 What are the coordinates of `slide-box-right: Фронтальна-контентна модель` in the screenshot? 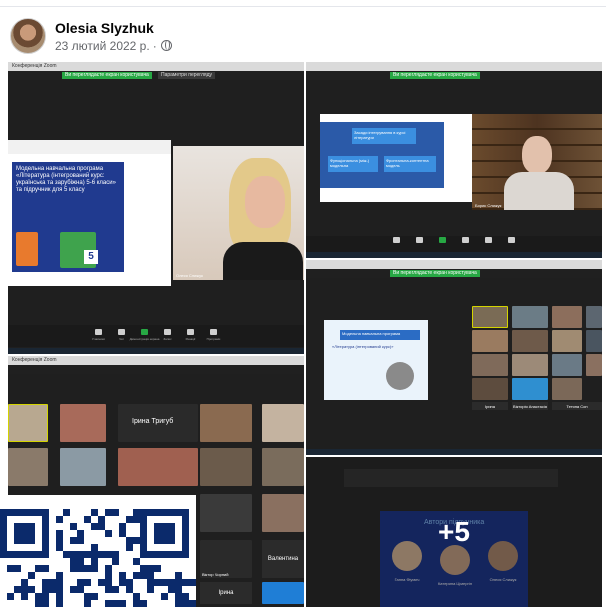 It's located at (410, 164).